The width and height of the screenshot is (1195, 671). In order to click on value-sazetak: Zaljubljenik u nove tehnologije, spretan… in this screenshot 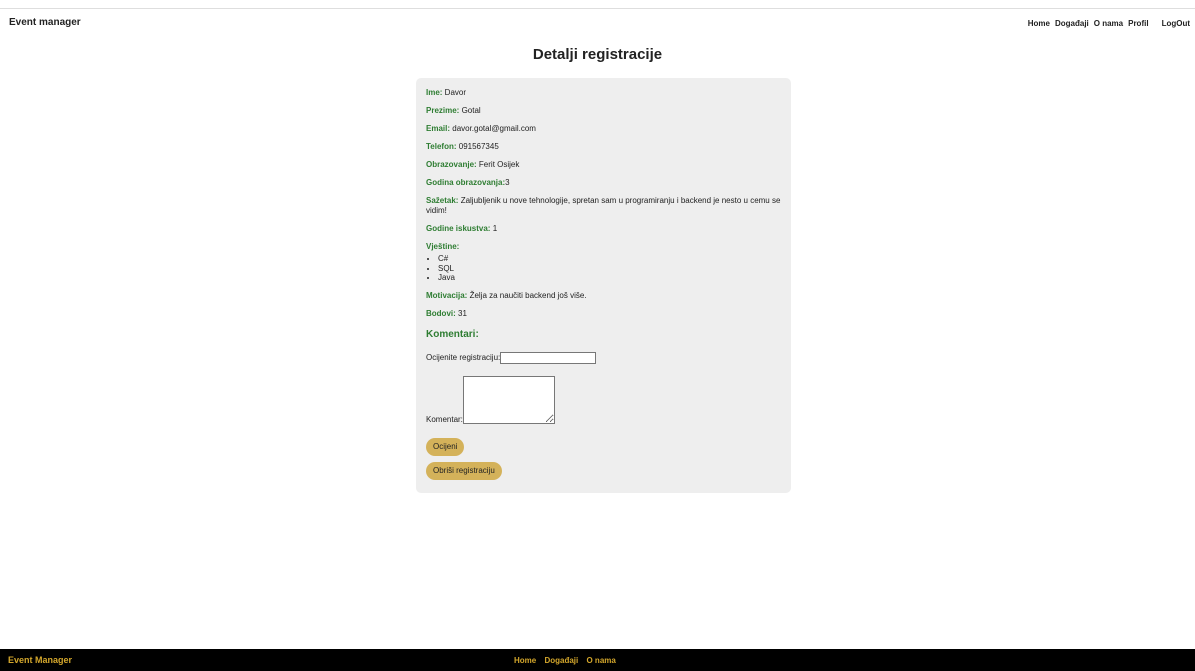, I will do `click(603, 205)`.